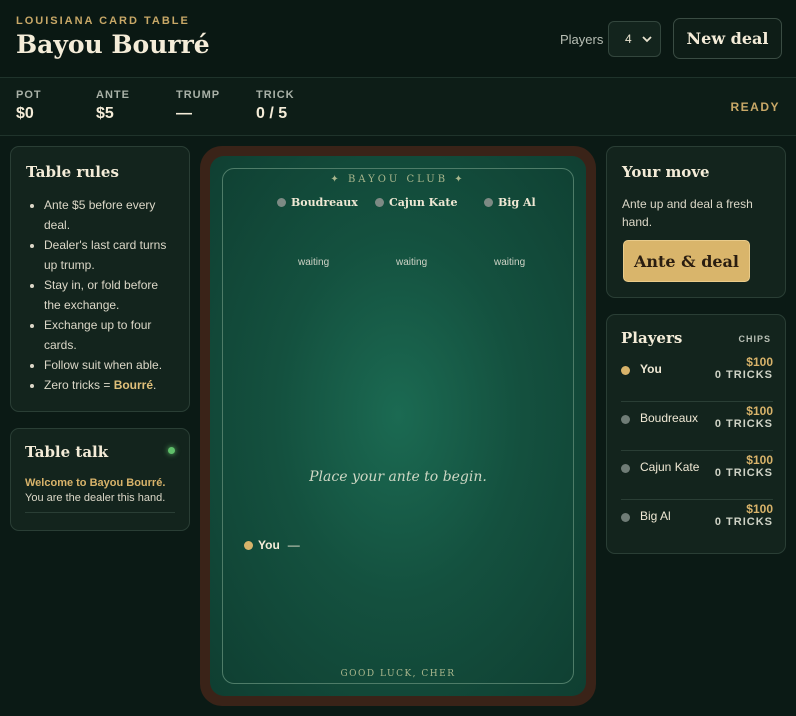 This screenshot has width=796, height=716. I want to click on status-badge: READY, so click(755, 107).